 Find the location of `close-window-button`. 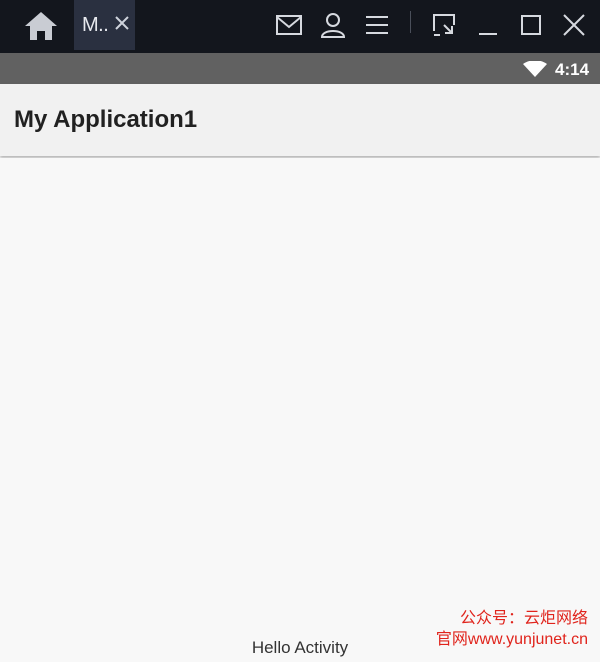

close-window-button is located at coordinates (574, 25).